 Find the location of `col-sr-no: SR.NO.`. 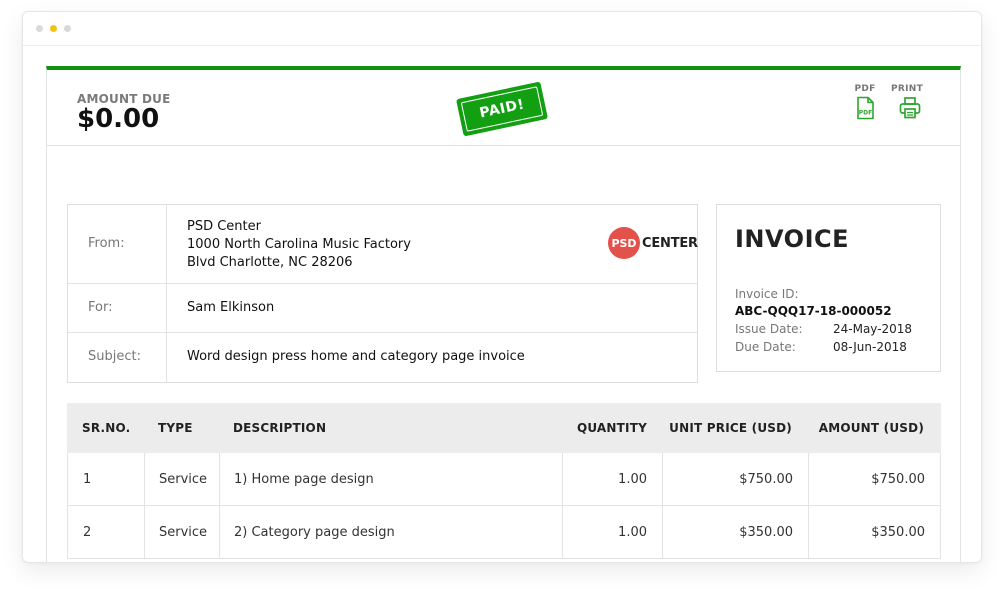

col-sr-no: SR.NO. is located at coordinates (106, 428).